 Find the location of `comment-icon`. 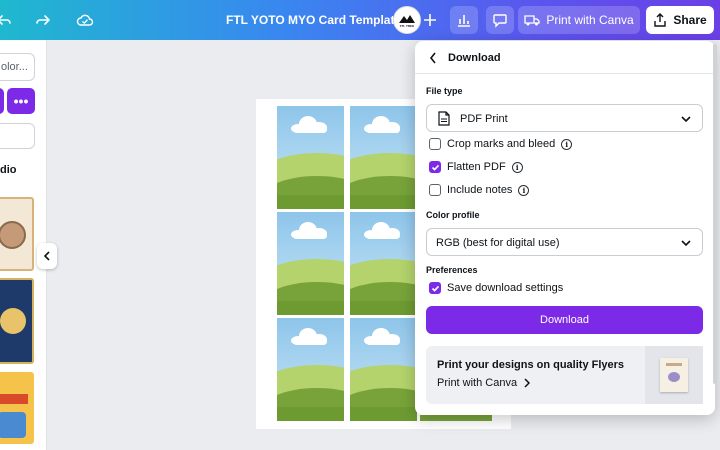

comment-icon is located at coordinates (500, 21).